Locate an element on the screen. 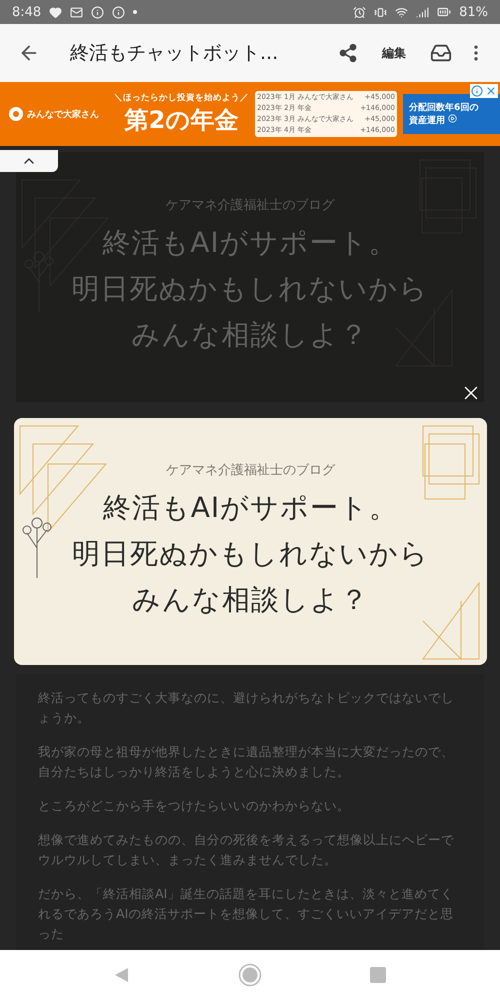 Image resolution: width=500 pixels, height=1000 pixels. ad-close-icon is located at coordinates (491, 91).